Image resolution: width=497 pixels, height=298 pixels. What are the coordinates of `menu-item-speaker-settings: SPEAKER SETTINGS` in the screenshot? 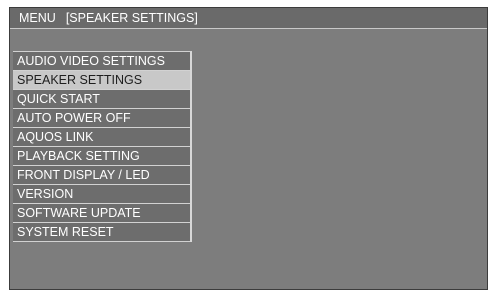 It's located at (101, 80).